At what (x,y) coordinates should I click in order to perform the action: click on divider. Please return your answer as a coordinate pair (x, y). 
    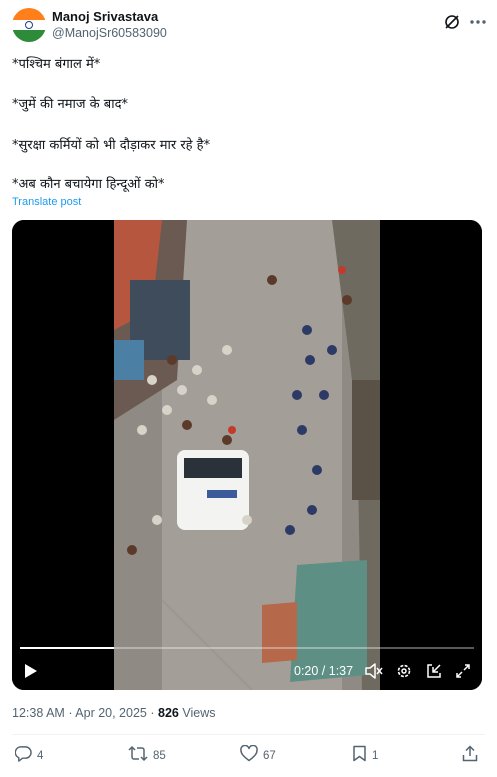
    Looking at the image, I should click on (248, 734).